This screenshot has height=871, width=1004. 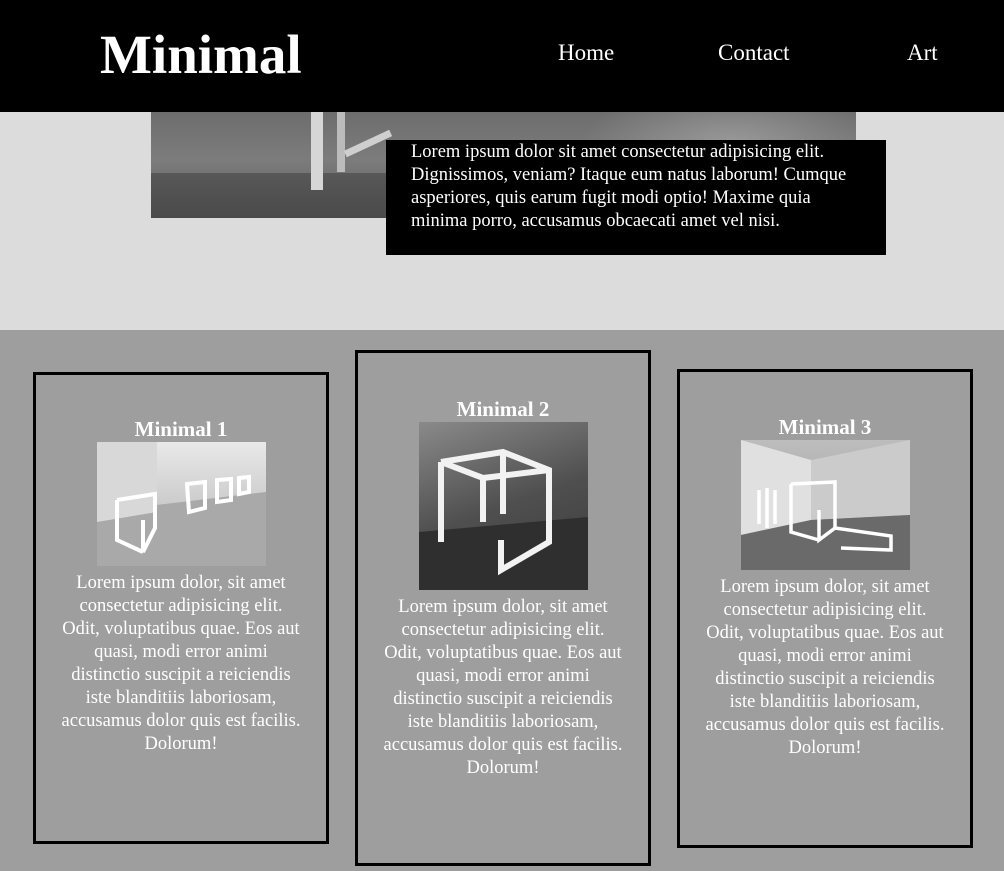 What do you see at coordinates (502, 56) in the screenshot?
I see `site-header: Minimal Home Contact Art` at bounding box center [502, 56].